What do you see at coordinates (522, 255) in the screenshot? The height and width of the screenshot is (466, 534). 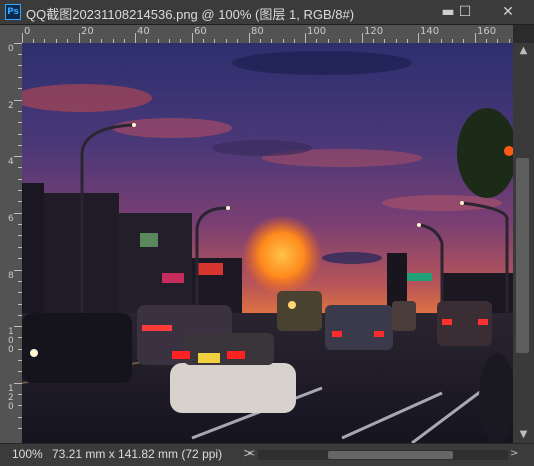 I see `vertical-scroll-thumb` at bounding box center [522, 255].